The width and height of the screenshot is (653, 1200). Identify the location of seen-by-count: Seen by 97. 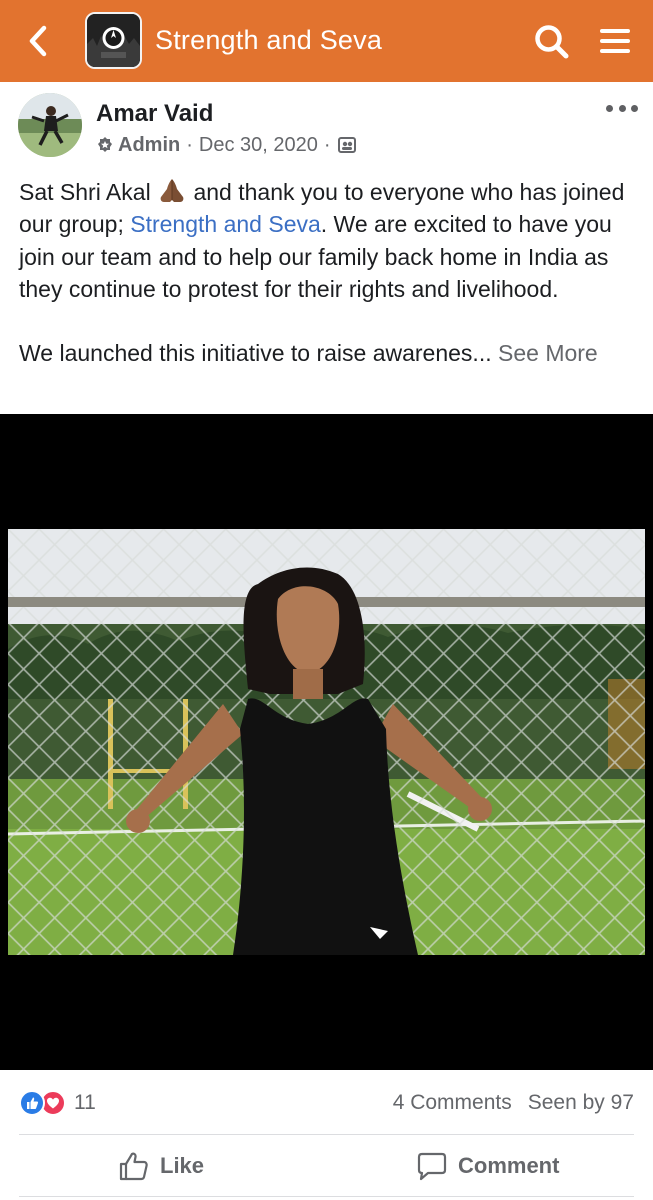
(581, 1103).